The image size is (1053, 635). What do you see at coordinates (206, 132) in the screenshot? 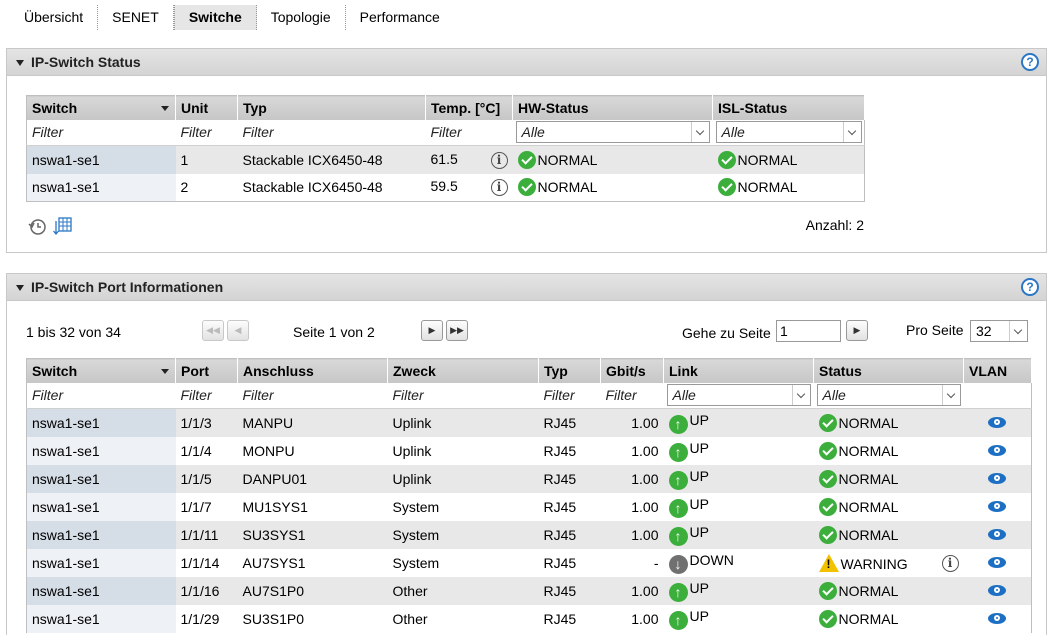
I see `filter-unit: Filter` at bounding box center [206, 132].